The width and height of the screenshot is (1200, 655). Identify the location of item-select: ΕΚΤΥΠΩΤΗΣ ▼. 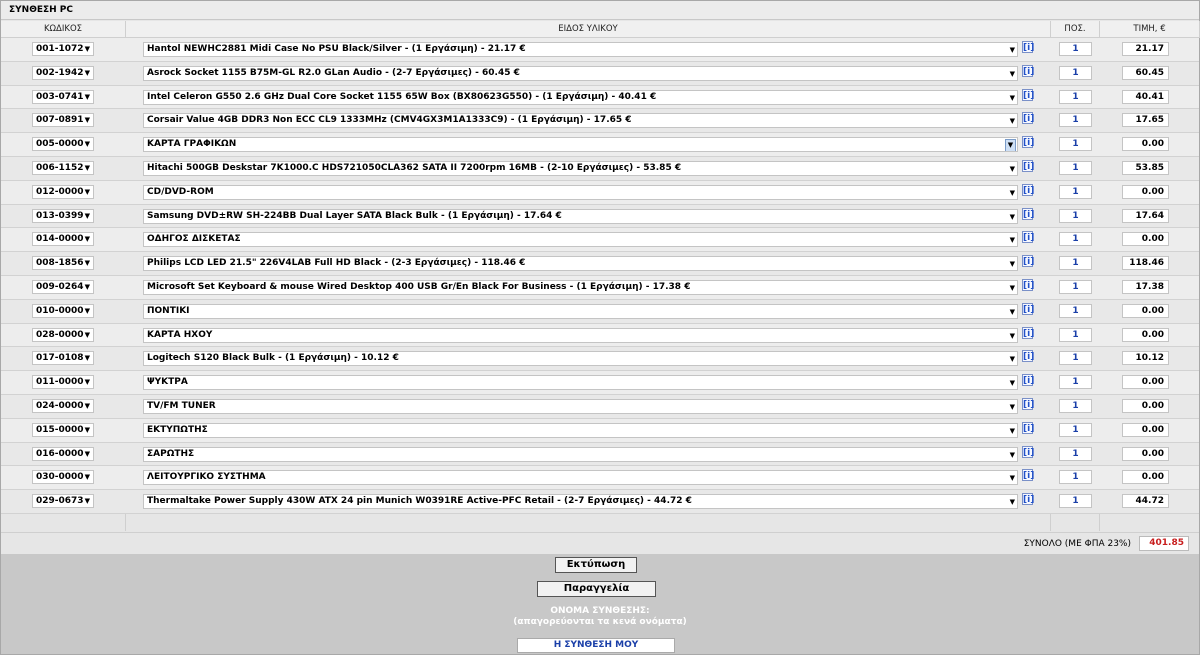
(580, 430).